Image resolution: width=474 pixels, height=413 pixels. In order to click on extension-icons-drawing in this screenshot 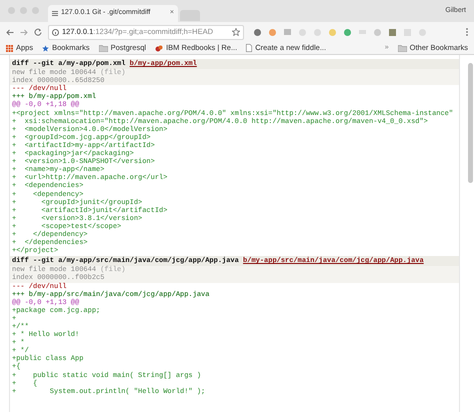, I will do `click(340, 32)`.